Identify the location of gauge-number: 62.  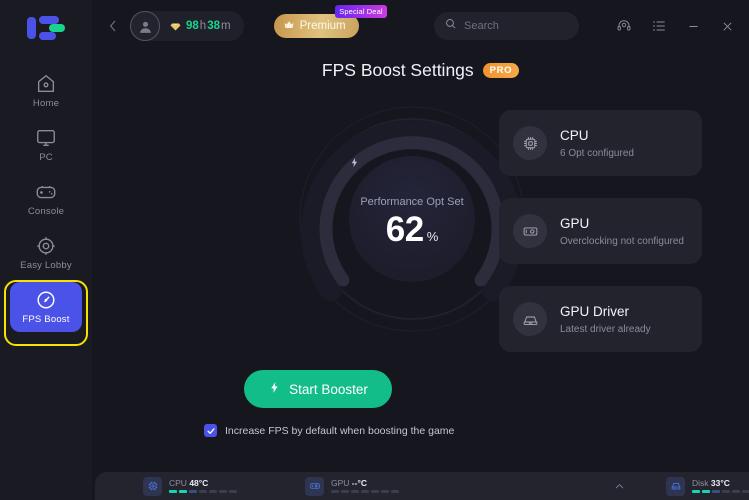
(404, 229).